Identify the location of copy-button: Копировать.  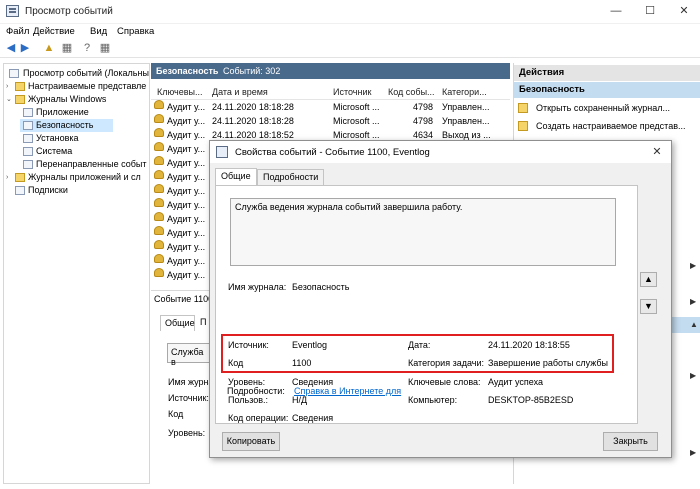
(251, 441).